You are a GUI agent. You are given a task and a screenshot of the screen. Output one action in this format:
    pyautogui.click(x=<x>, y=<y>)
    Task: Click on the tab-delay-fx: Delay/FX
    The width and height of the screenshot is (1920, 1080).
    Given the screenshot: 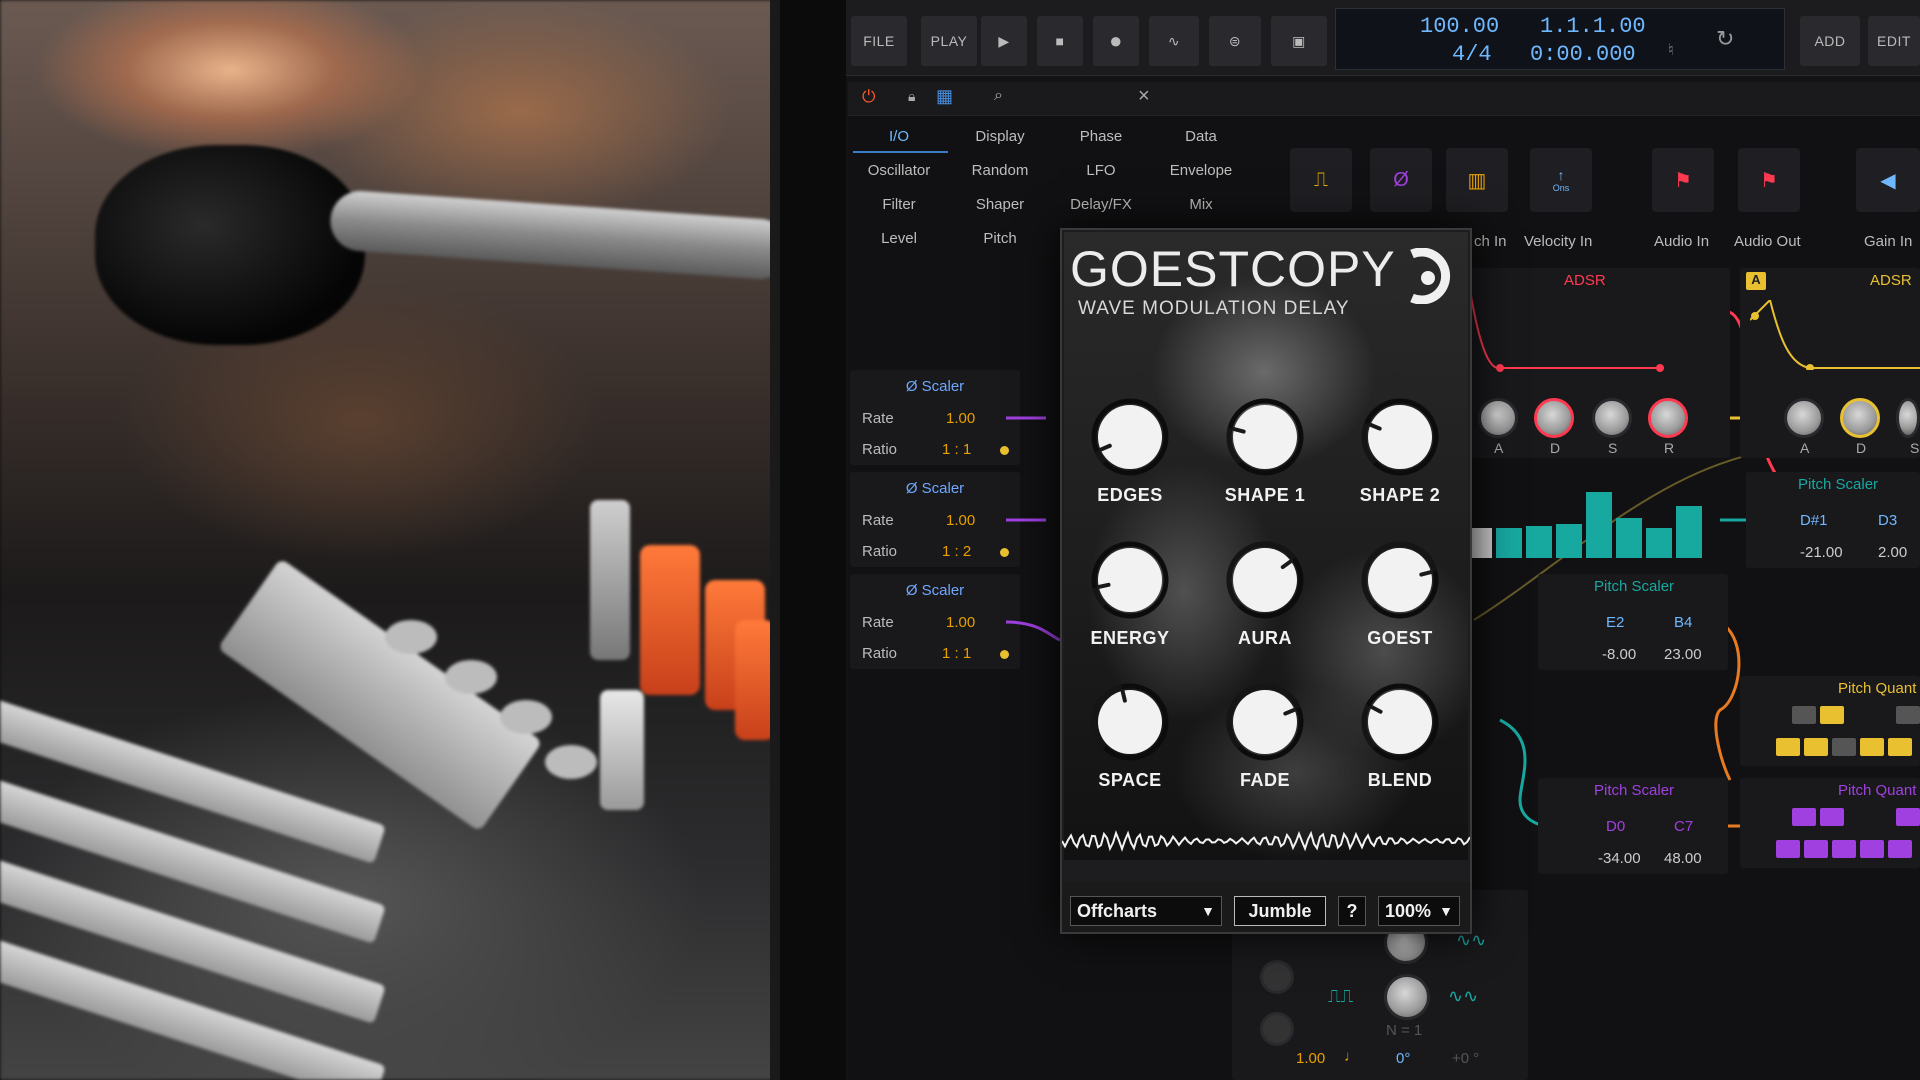 What is the action you would take?
    pyautogui.click(x=1101, y=204)
    